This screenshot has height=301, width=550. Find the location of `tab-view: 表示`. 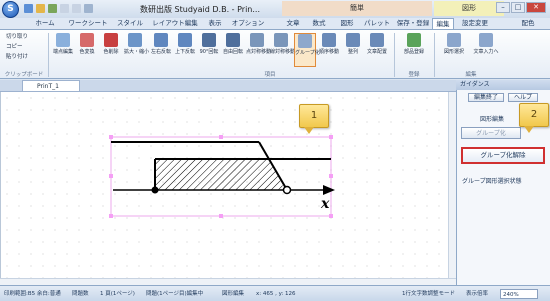

tab-view: 表示 is located at coordinates (215, 23).